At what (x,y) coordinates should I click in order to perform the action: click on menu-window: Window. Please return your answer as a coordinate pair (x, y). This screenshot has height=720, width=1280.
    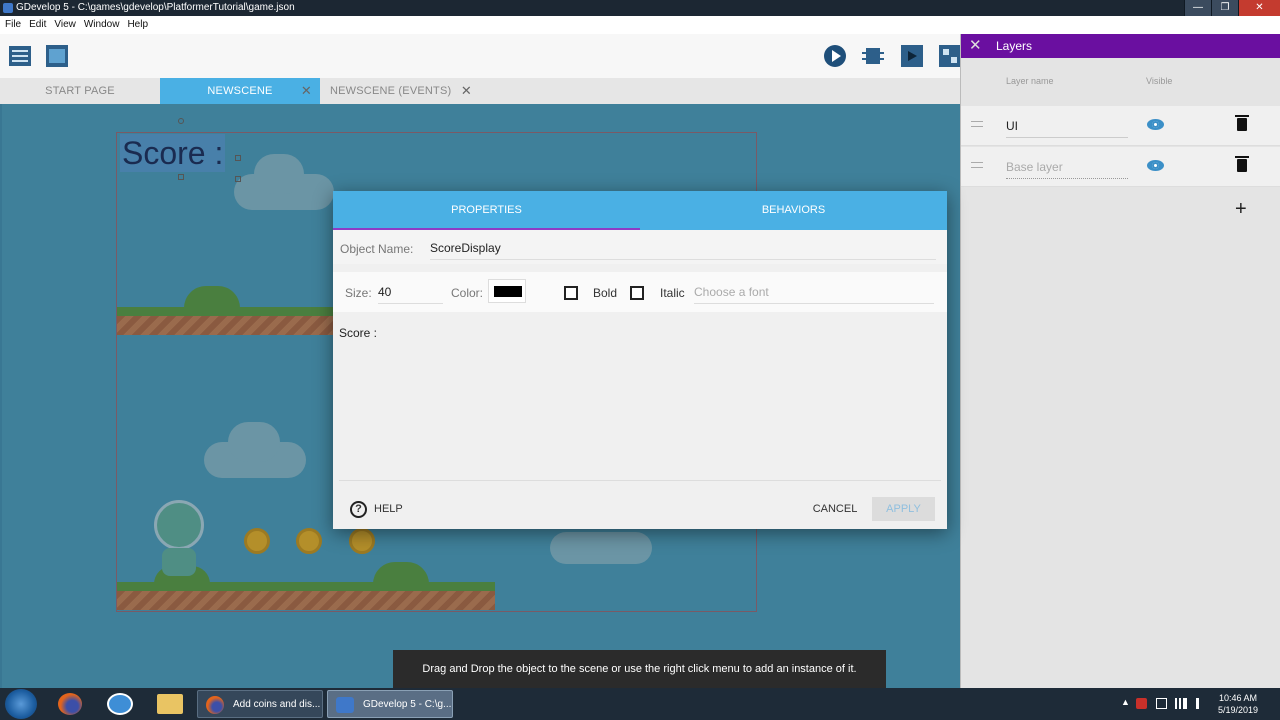
    Looking at the image, I should click on (102, 25).